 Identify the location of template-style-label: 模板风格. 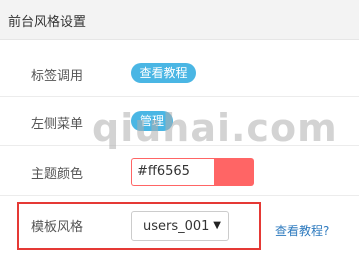
(57, 227).